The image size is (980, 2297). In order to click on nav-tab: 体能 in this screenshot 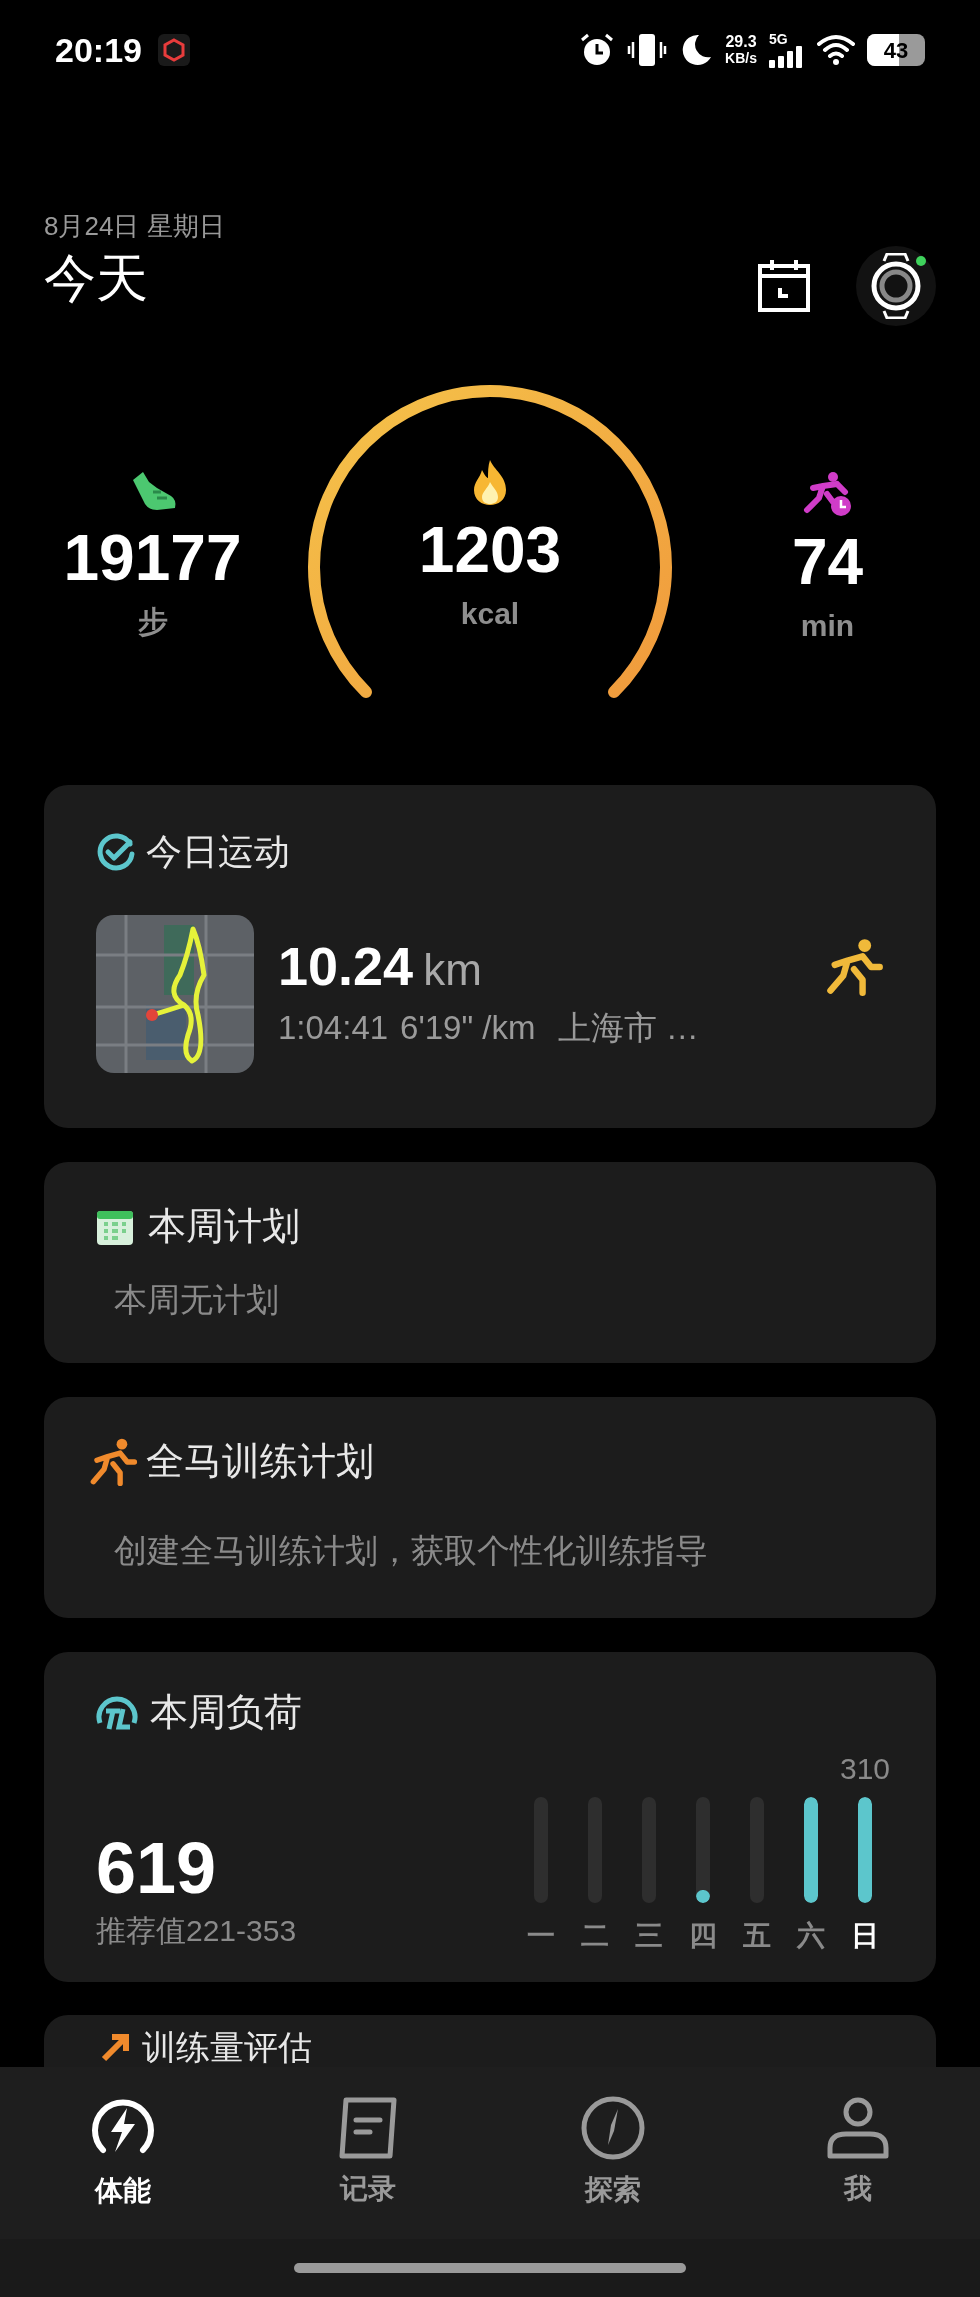, I will do `click(122, 2153)`.